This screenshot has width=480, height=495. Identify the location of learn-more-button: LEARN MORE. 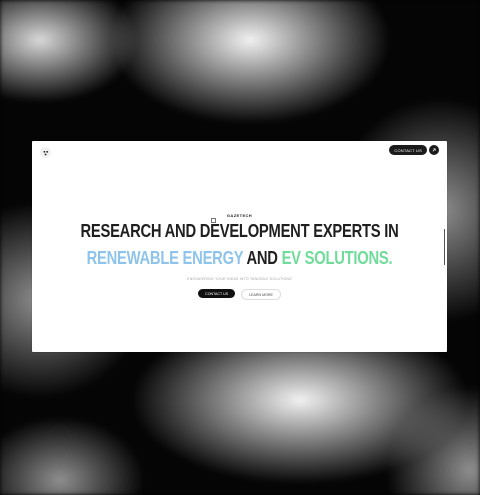
(261, 294).